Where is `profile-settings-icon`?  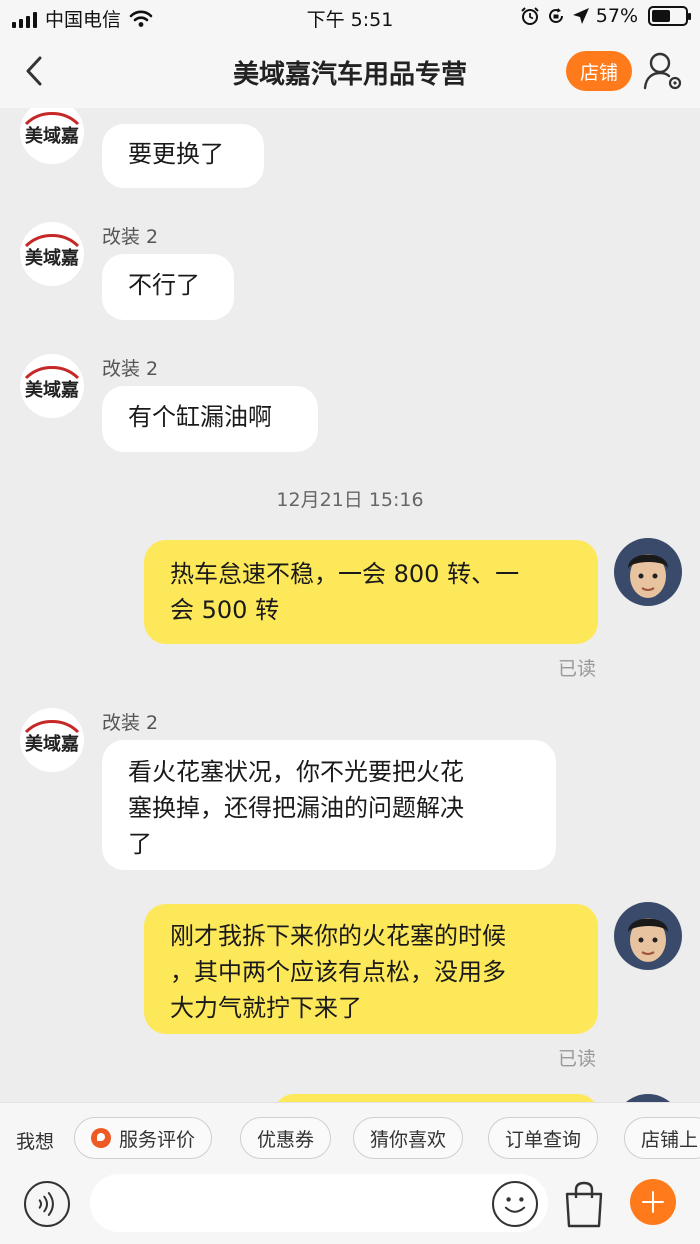
profile-settings-icon is located at coordinates (663, 71).